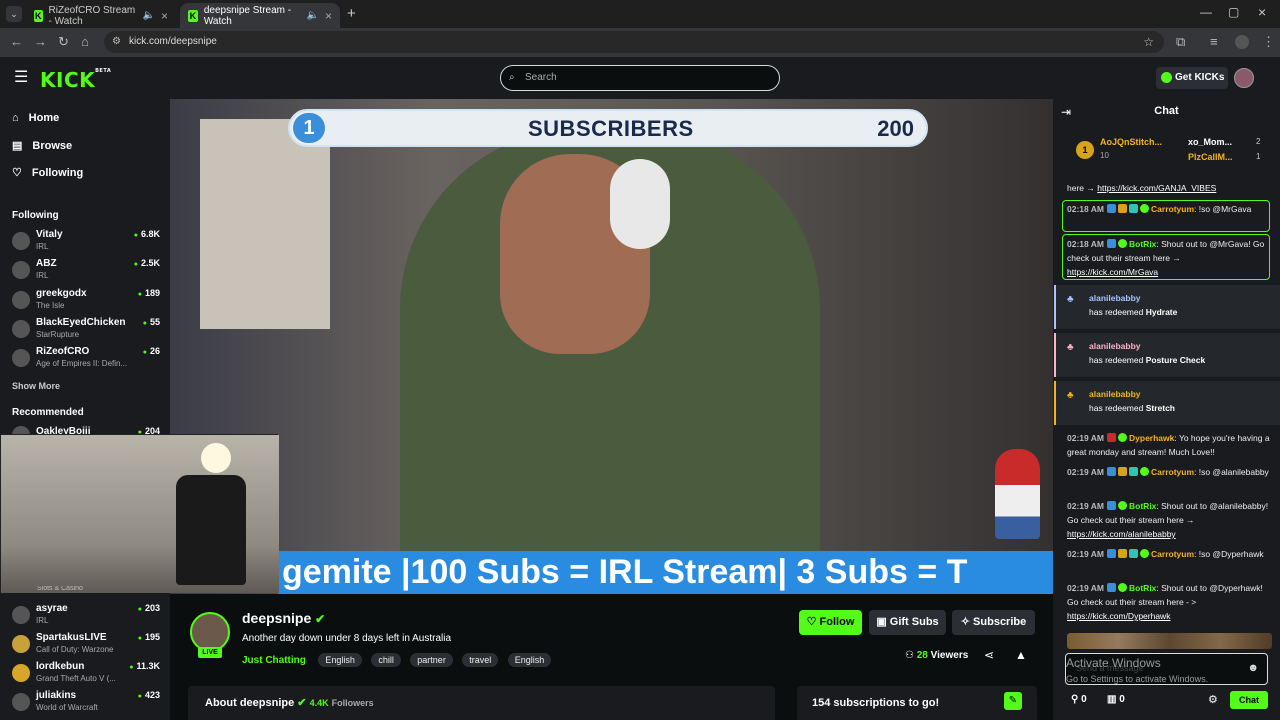 The height and width of the screenshot is (720, 1280). Describe the element at coordinates (1253, 668) in the screenshot. I see `emoji-icon: ☻` at that location.